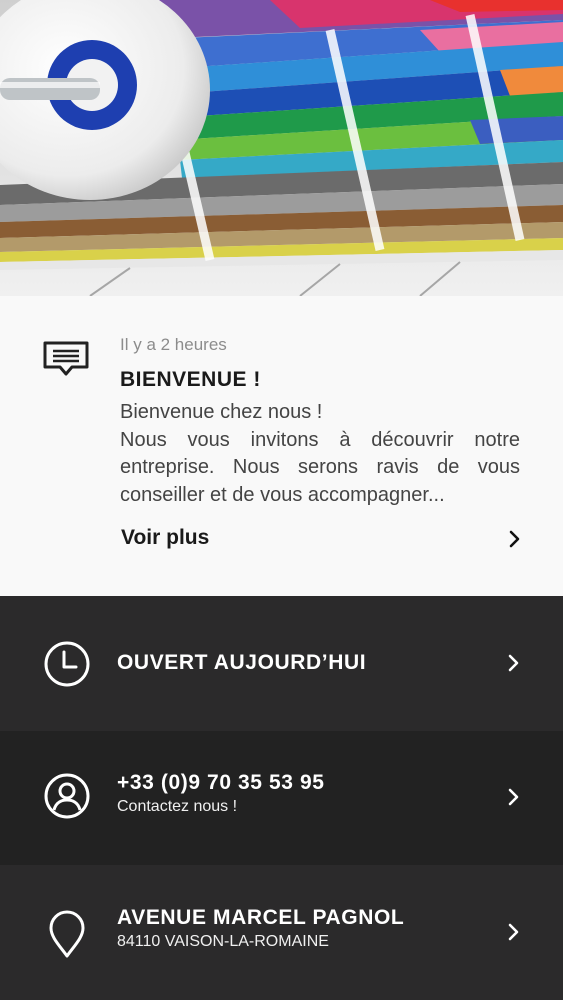 The height and width of the screenshot is (1000, 563). I want to click on clock-icon, so click(67, 664).